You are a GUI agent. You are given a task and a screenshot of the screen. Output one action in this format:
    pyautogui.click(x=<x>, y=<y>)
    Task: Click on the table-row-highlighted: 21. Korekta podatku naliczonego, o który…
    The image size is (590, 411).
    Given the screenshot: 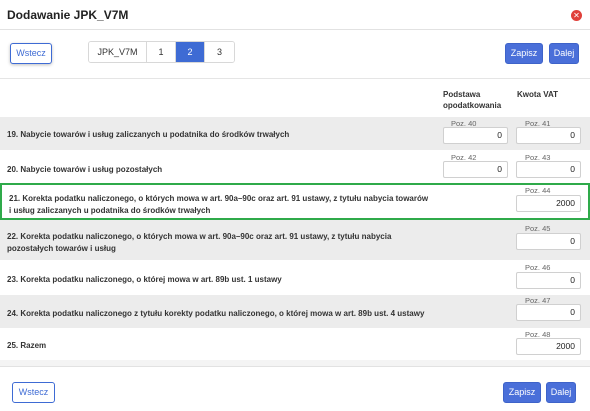 What is the action you would take?
    pyautogui.click(x=295, y=201)
    